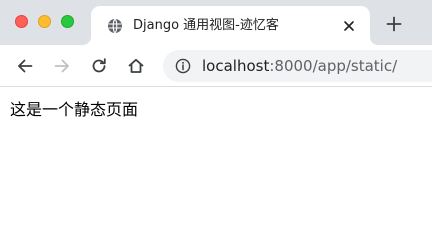  I want to click on home-icon, so click(136, 66).